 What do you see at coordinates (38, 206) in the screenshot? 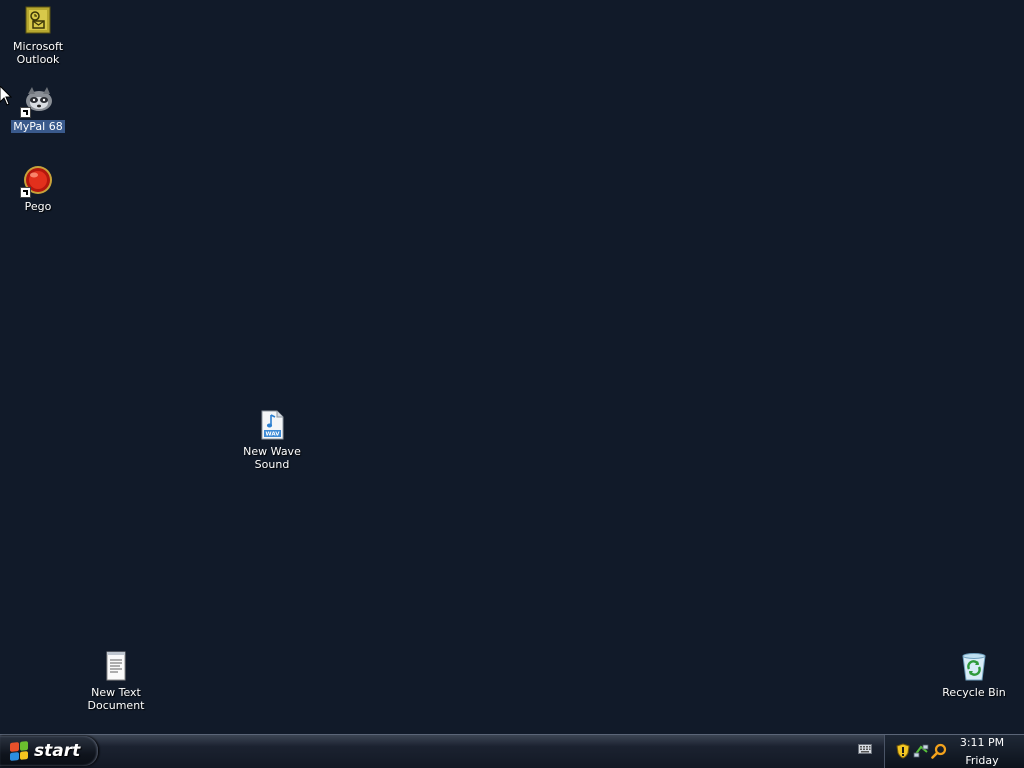
I see `desktop-icon-label: Pego` at bounding box center [38, 206].